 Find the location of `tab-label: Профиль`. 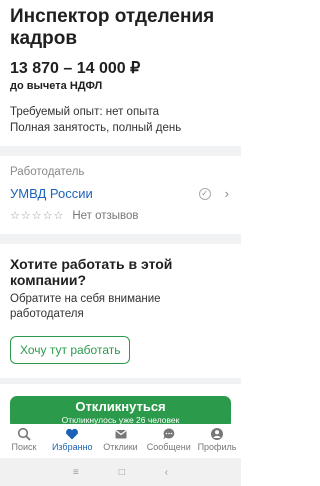

tab-label: Профиль is located at coordinates (217, 447).